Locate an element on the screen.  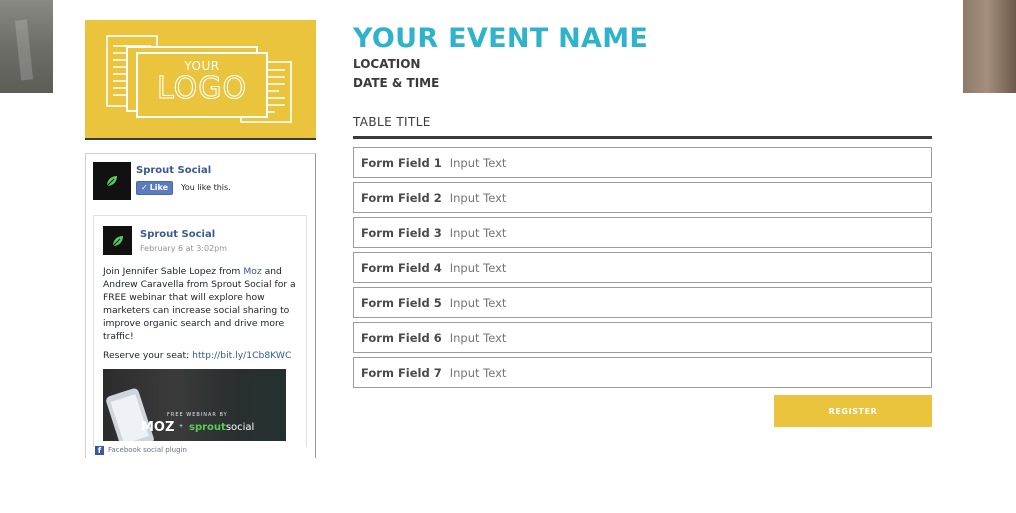
reserve-link: http://bit.ly/1Cb8KWC is located at coordinates (241, 355).